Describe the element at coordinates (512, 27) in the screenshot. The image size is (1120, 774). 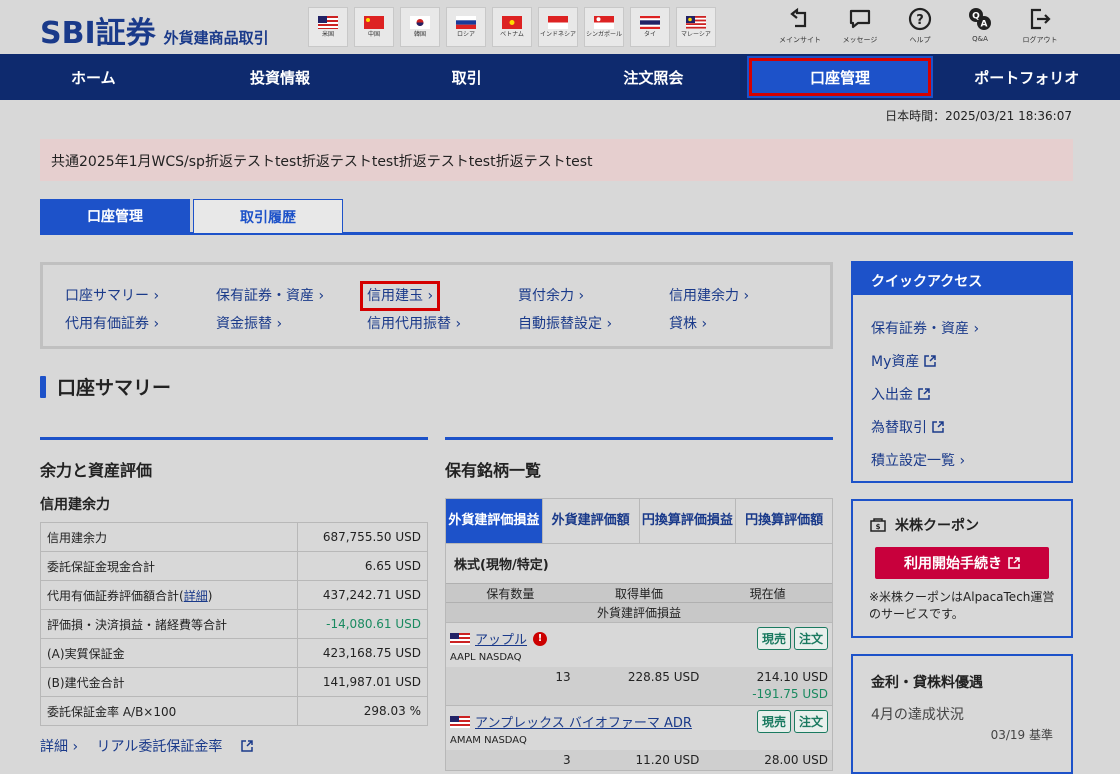
I see `flag-vn: ベトナム` at that location.